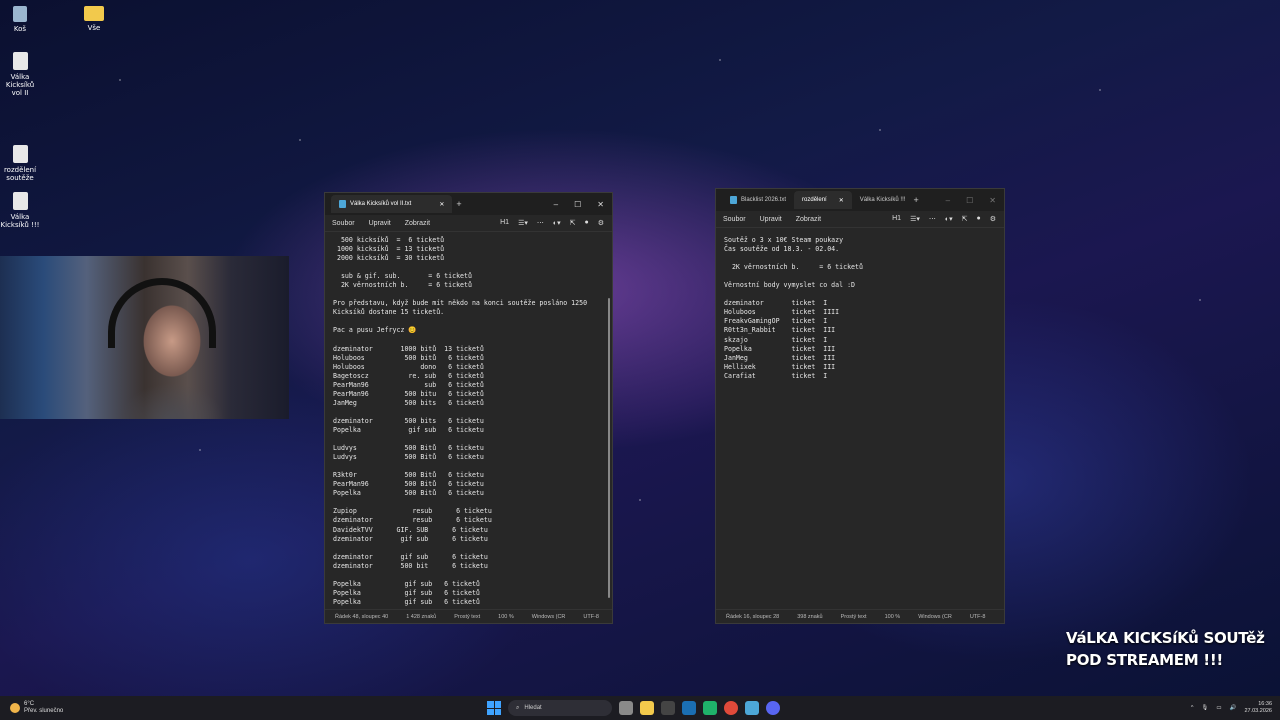 Image resolution: width=1280 pixels, height=720 pixels. I want to click on discord-icon, so click(773, 708).